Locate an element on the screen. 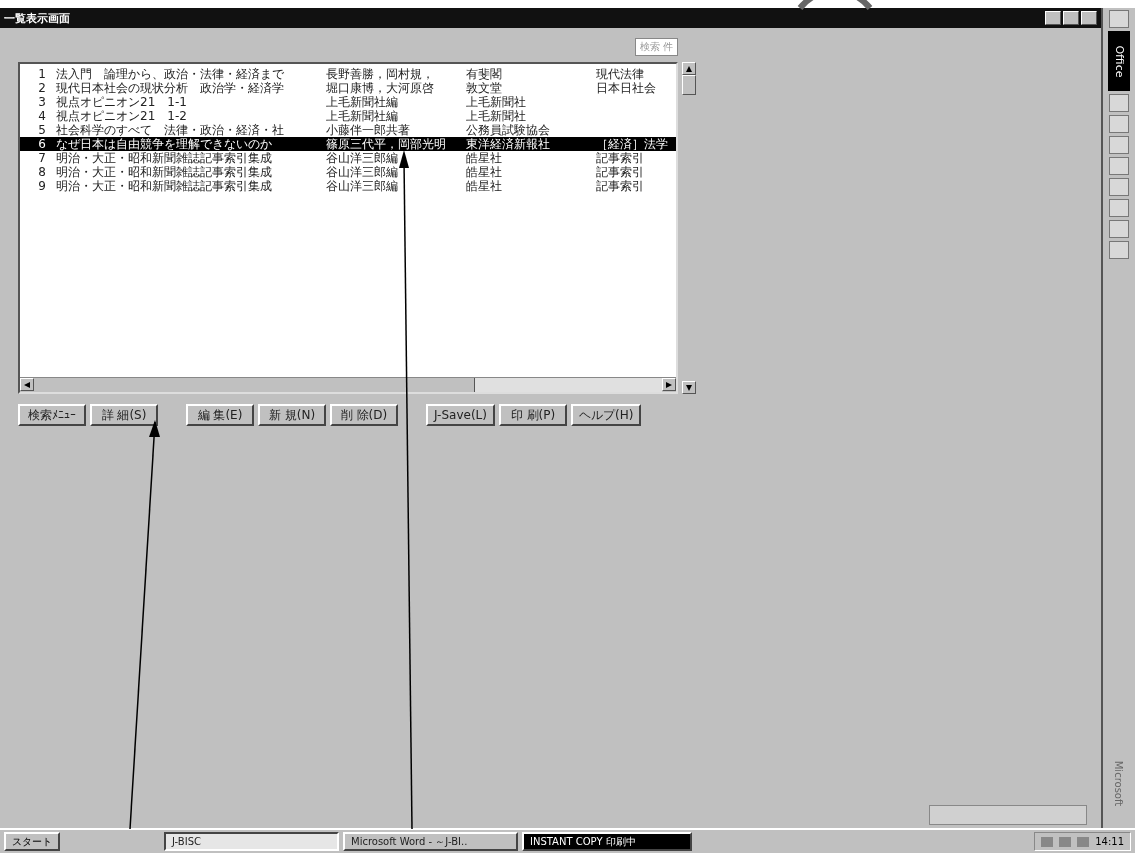  office-bar-title: Office is located at coordinates (1119, 61).